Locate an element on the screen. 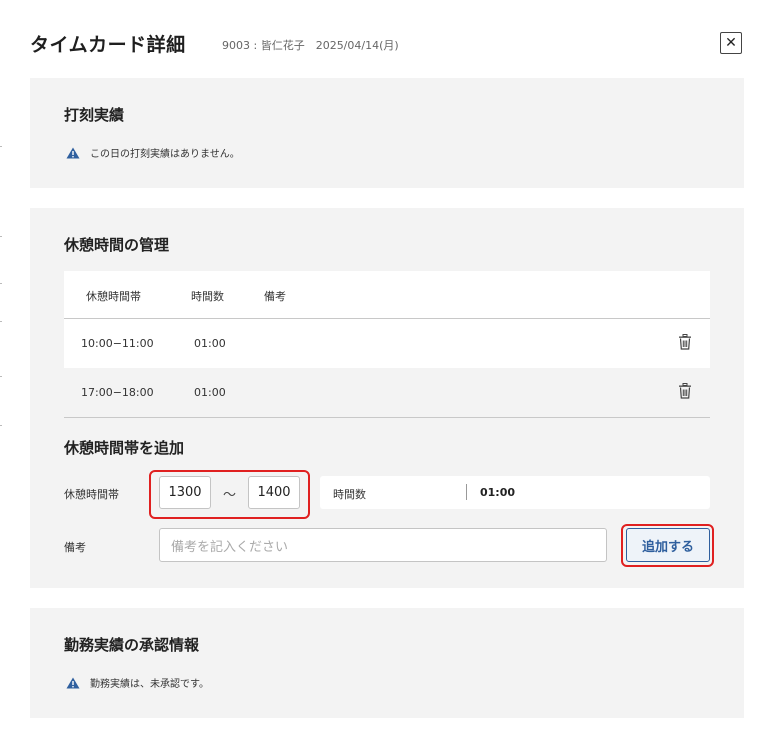 Image resolution: width=771 pixels, height=746 pixels. modal-title: タイムカード詳細 is located at coordinates (108, 45).